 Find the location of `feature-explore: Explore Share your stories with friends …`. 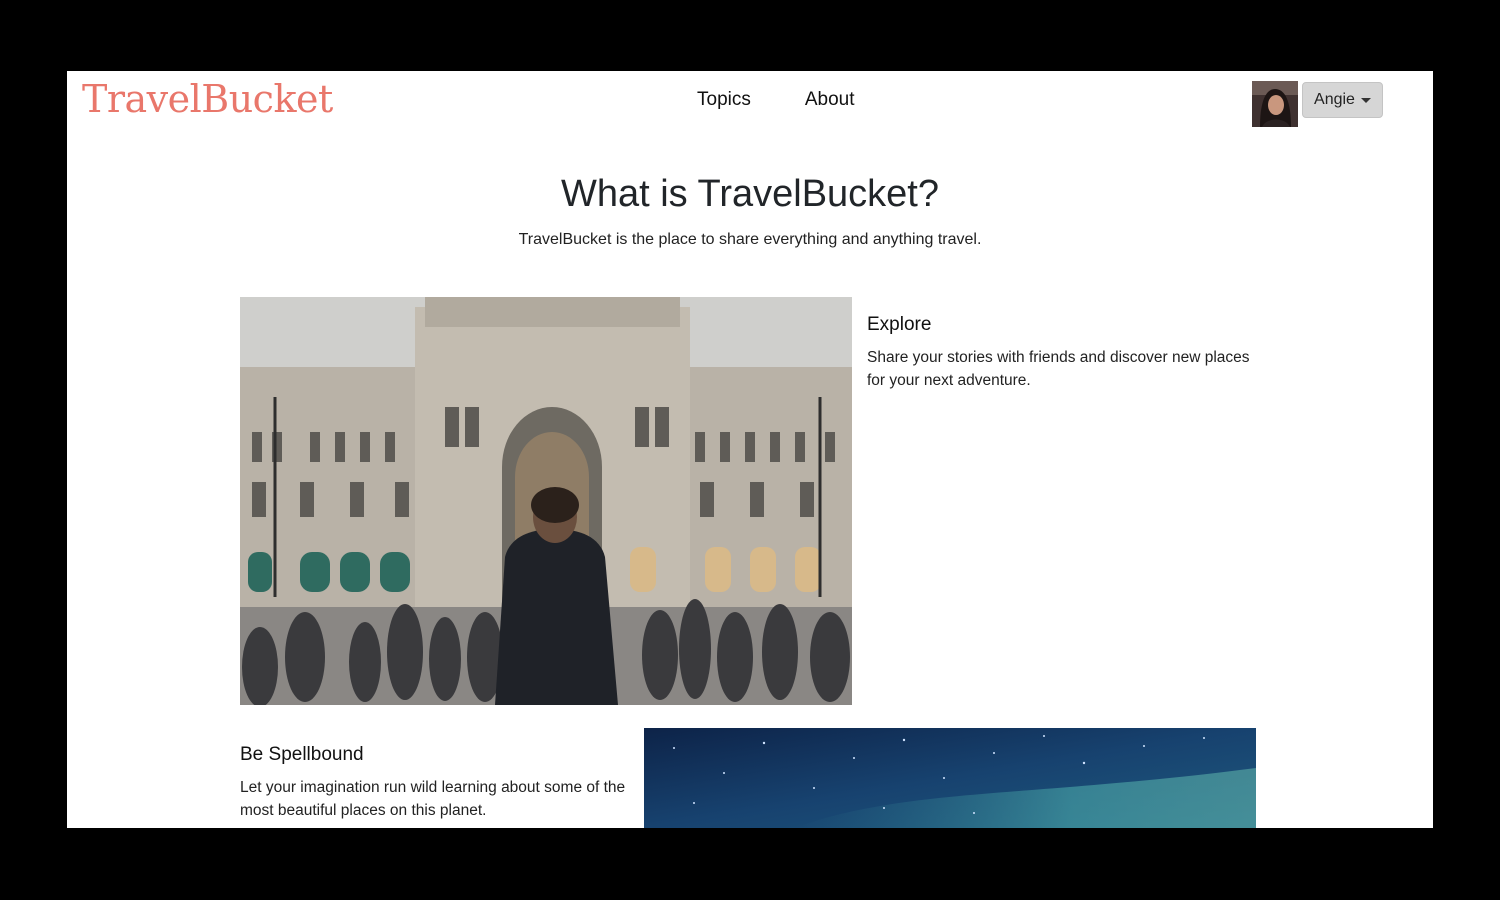

feature-explore: Explore Share your stories with friends … is located at coordinates (1067, 353).